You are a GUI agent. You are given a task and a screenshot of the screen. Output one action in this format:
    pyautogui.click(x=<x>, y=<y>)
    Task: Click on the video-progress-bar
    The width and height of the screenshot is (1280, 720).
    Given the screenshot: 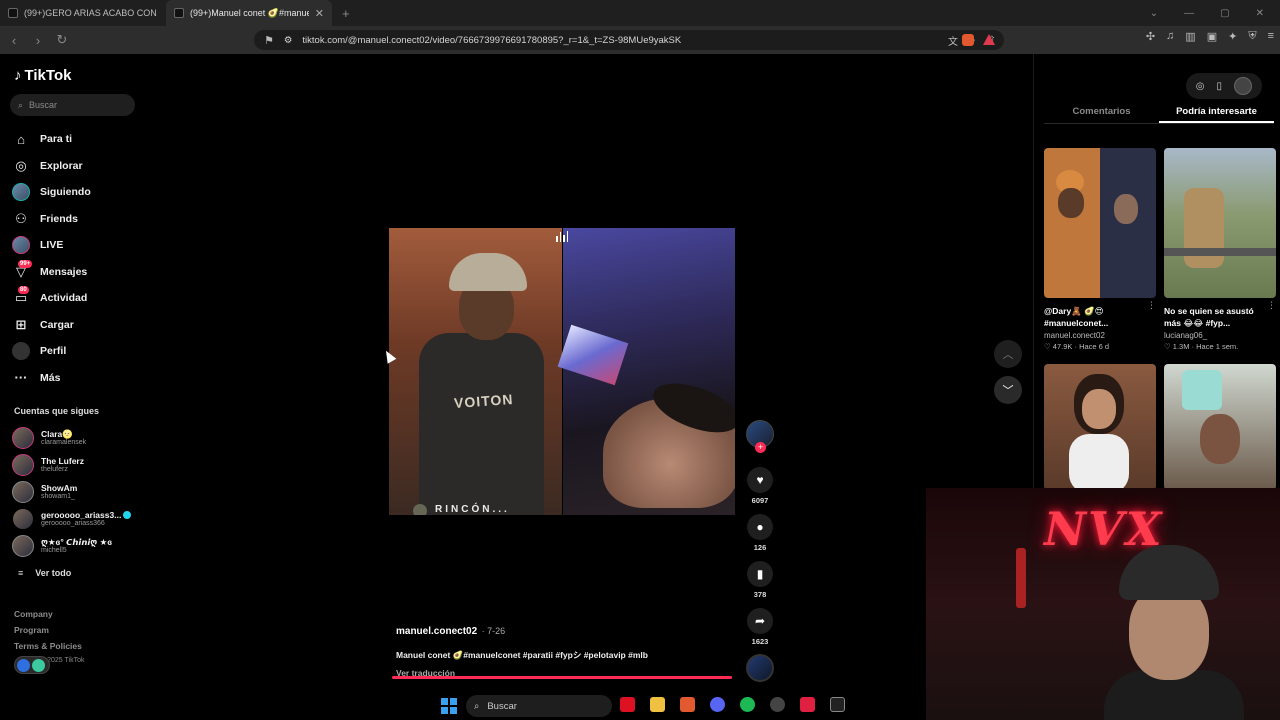 What is the action you would take?
    pyautogui.click(x=562, y=677)
    